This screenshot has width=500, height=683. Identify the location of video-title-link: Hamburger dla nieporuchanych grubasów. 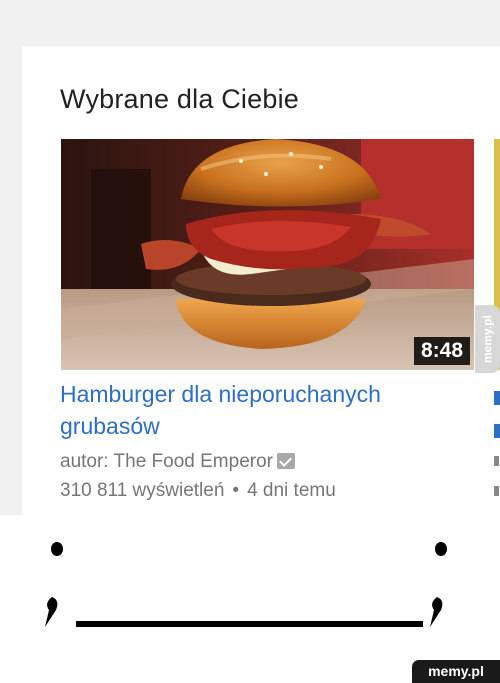
(270, 410).